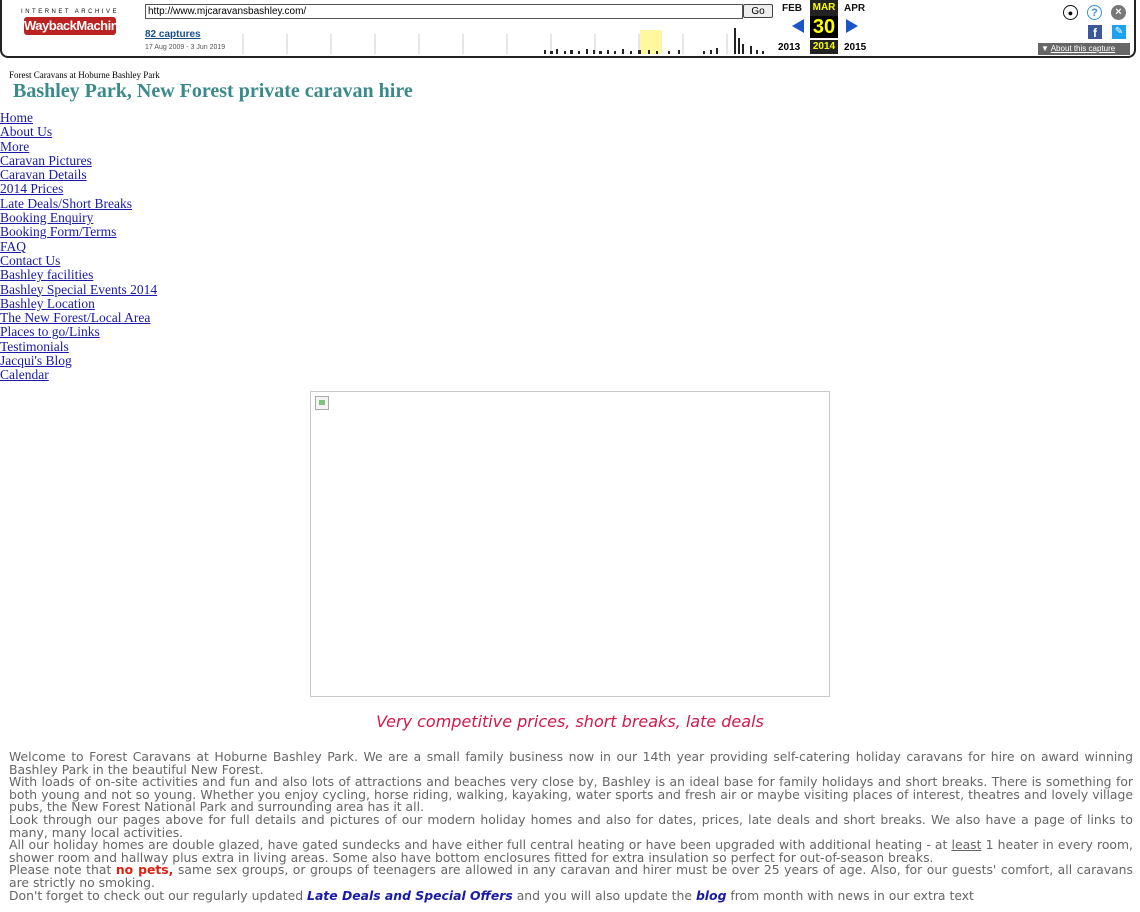 This screenshot has height=912, width=1140. What do you see at coordinates (1119, 32) in the screenshot?
I see `twitter-icon: ✎` at bounding box center [1119, 32].